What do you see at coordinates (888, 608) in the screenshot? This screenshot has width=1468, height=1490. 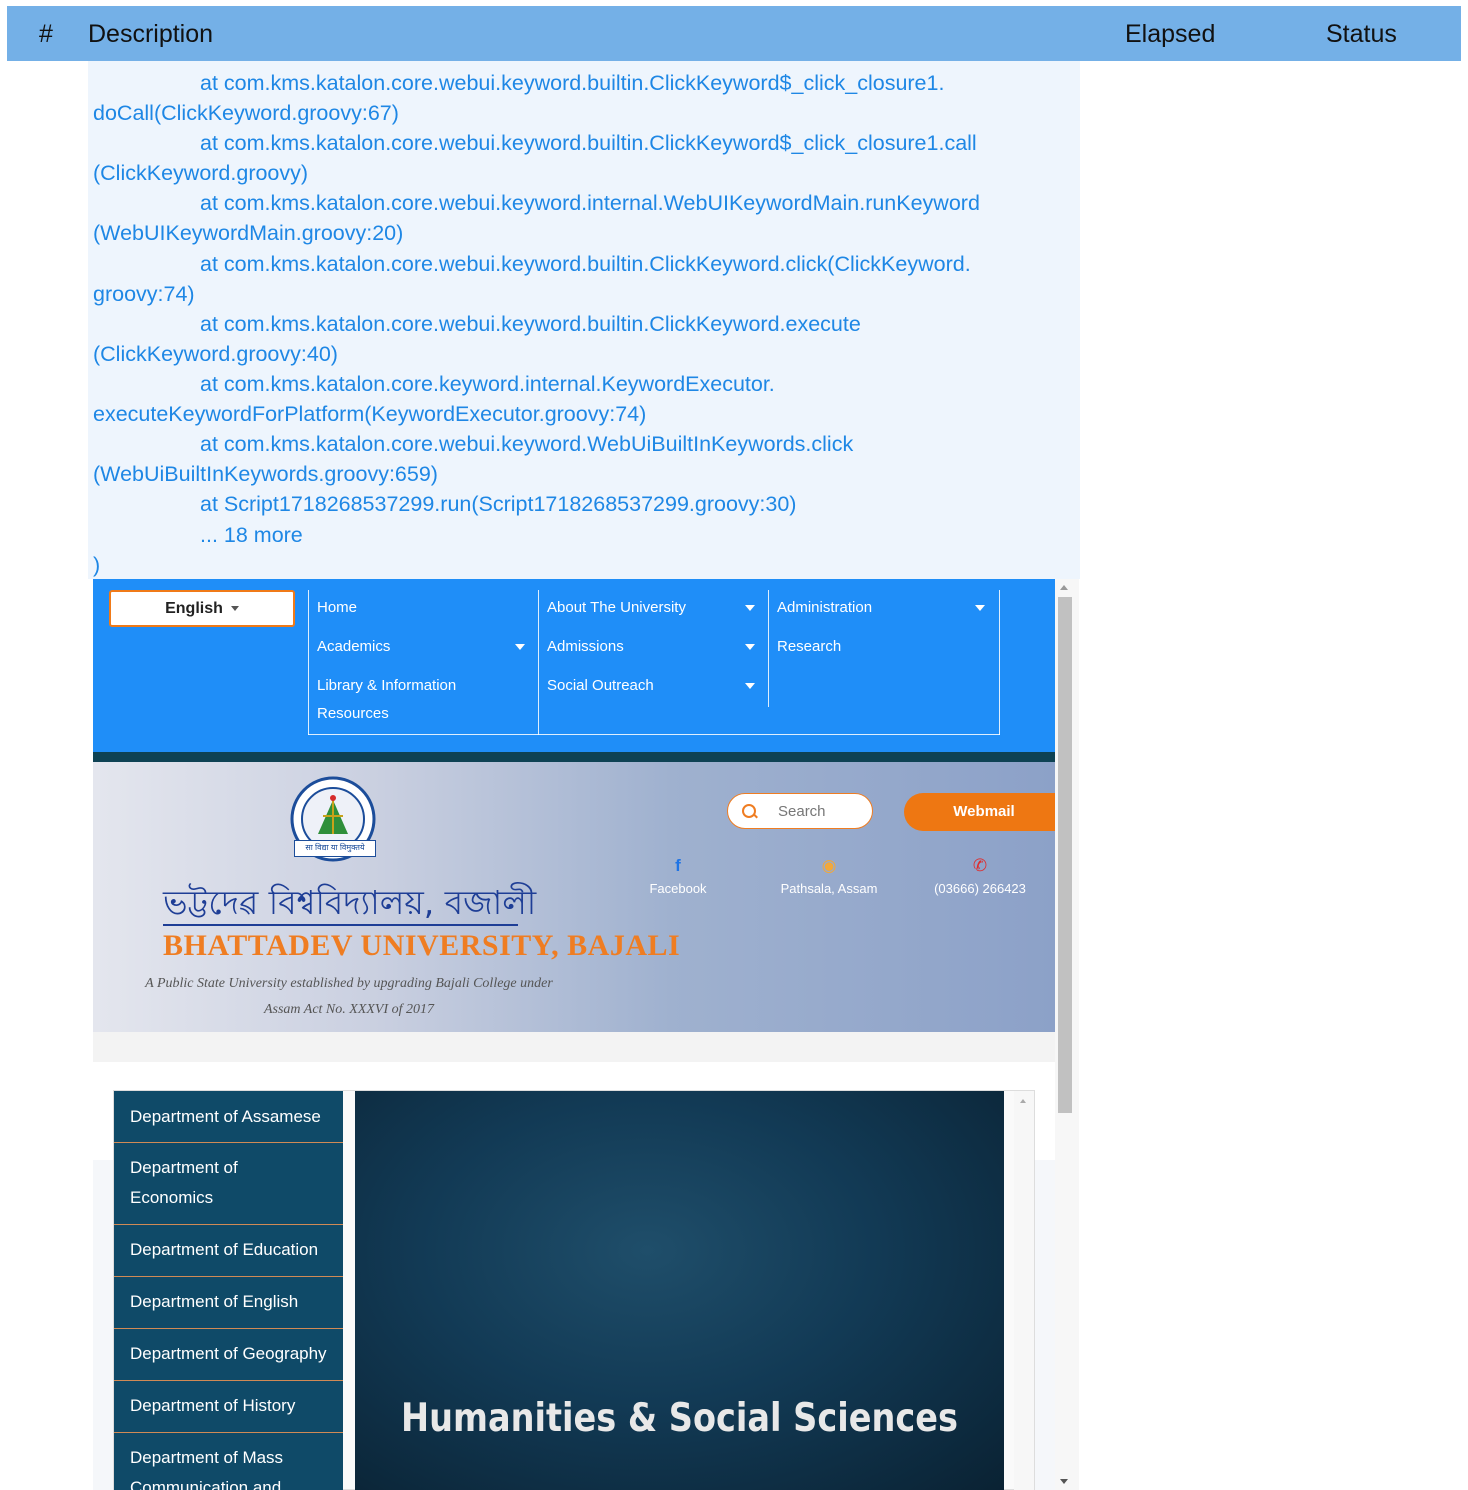 I see `menu-item-administration: Administration` at bounding box center [888, 608].